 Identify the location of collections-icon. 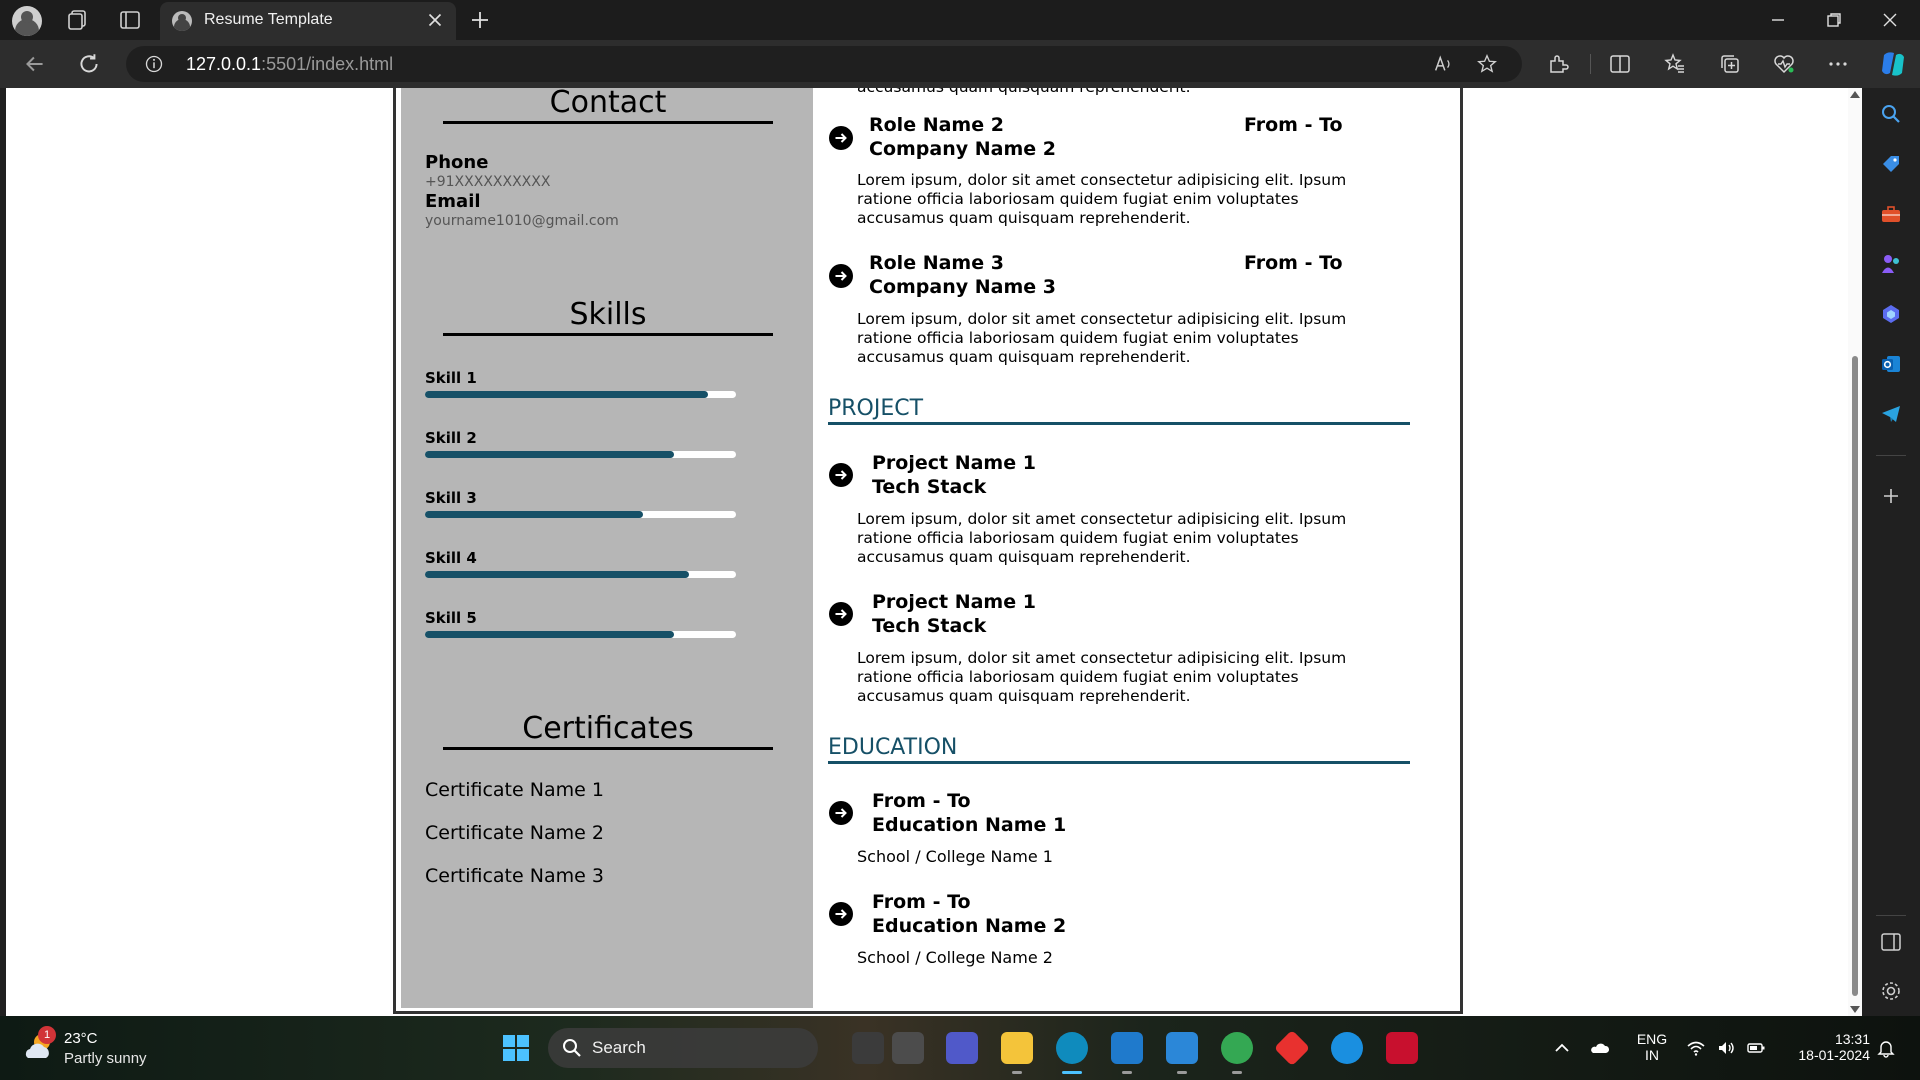
(1730, 64).